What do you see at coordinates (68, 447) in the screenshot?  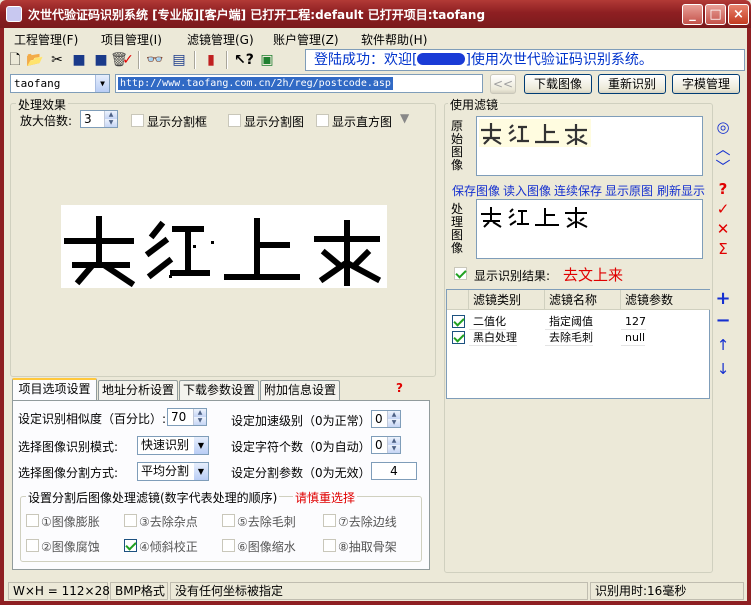 I see `mode-label: 选择图像识别模式:` at bounding box center [68, 447].